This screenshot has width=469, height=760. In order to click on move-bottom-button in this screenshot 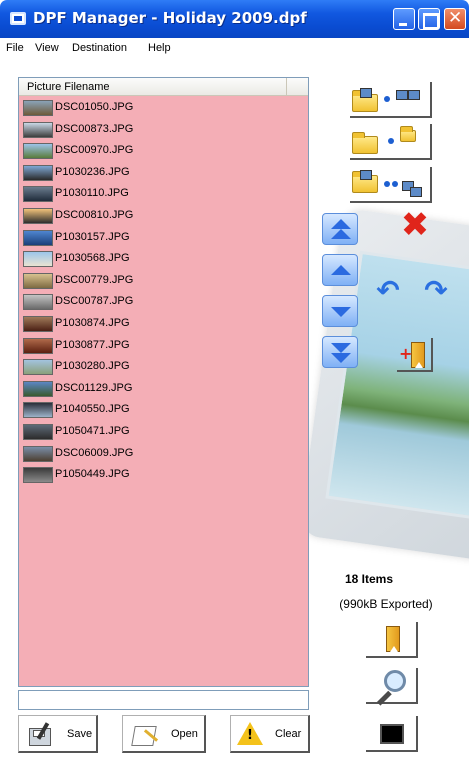, I will do `click(340, 352)`.